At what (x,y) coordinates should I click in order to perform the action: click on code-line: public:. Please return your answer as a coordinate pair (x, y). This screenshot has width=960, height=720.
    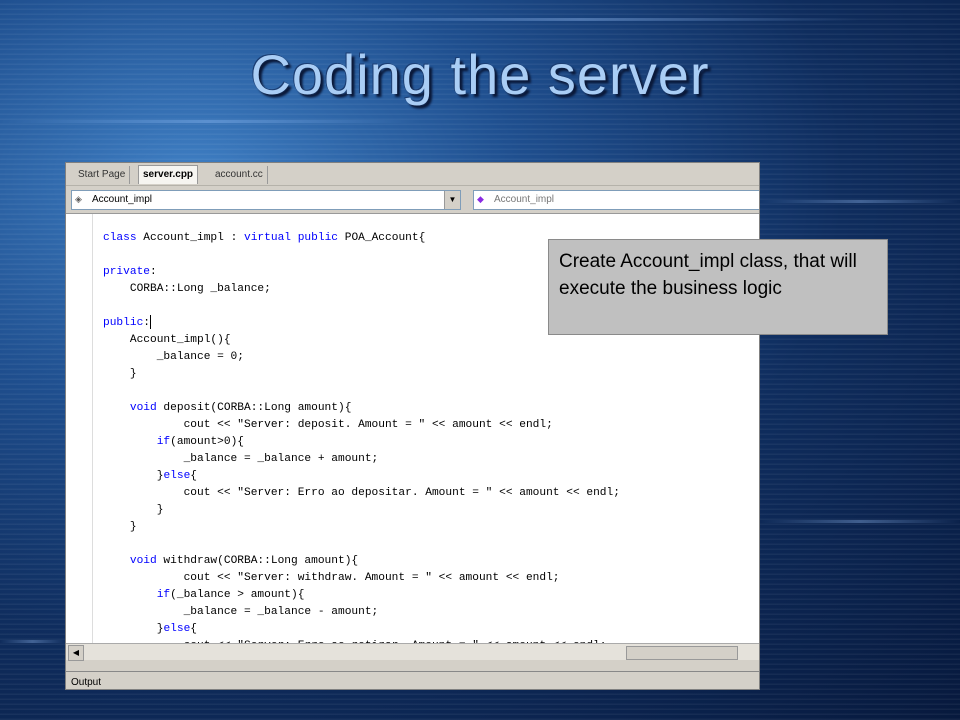
    Looking at the image, I should click on (127, 322).